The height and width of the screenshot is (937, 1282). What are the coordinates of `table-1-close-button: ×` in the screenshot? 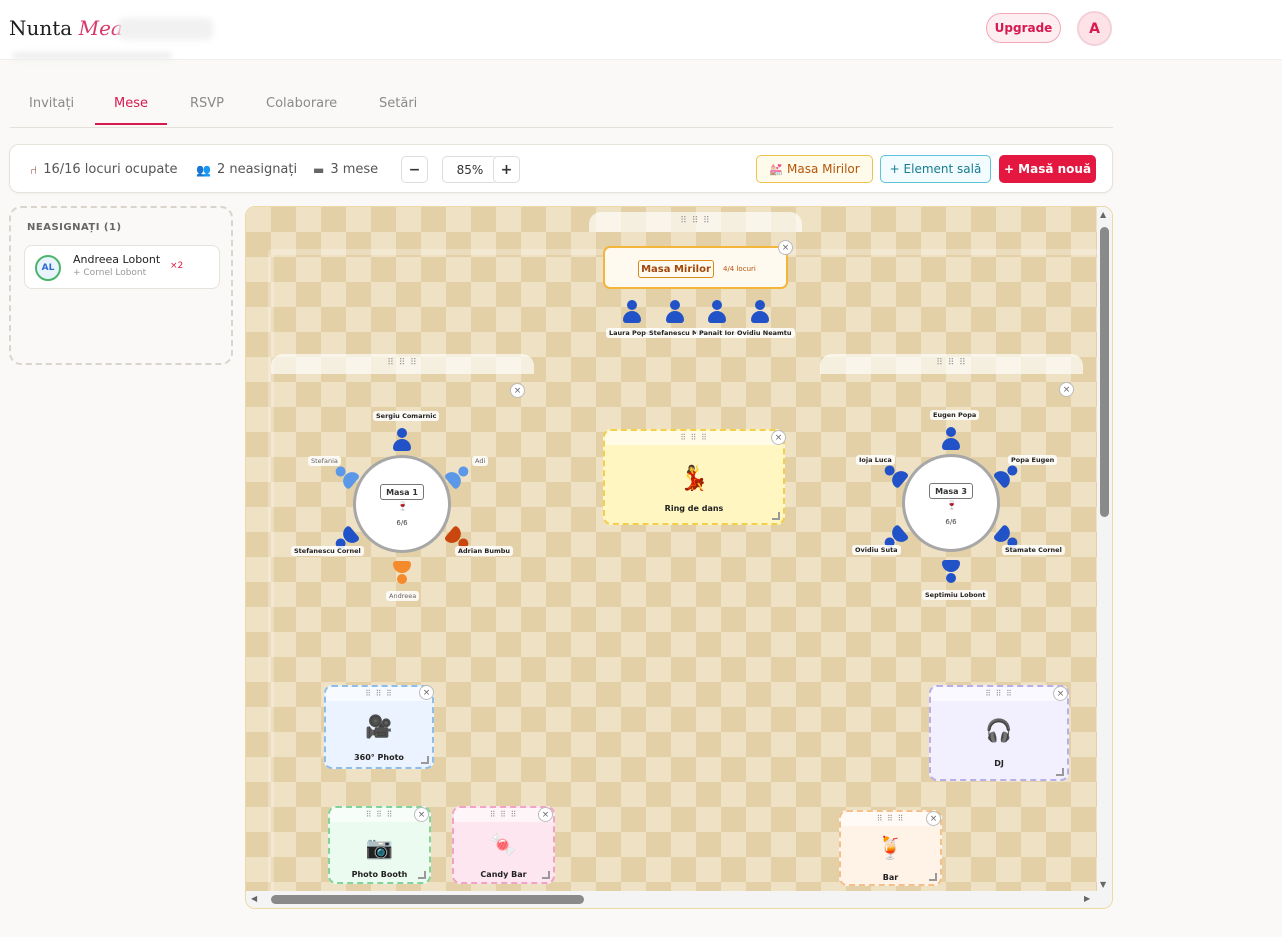 It's located at (517, 390).